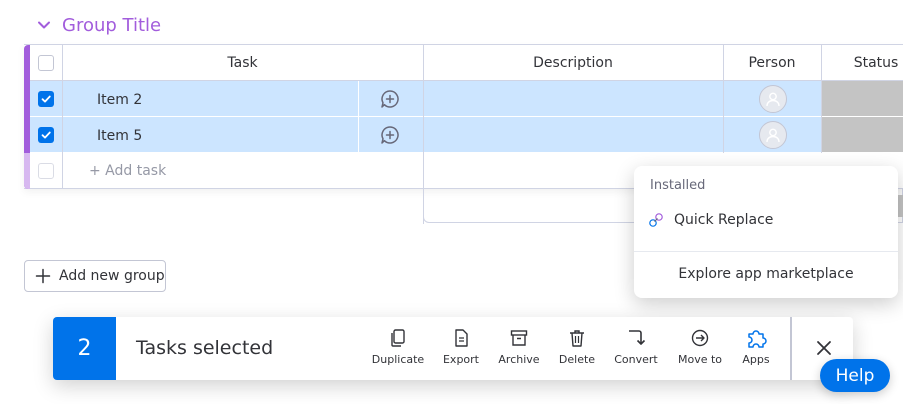  What do you see at coordinates (573, 63) in the screenshot?
I see `column-header-description: Description` at bounding box center [573, 63].